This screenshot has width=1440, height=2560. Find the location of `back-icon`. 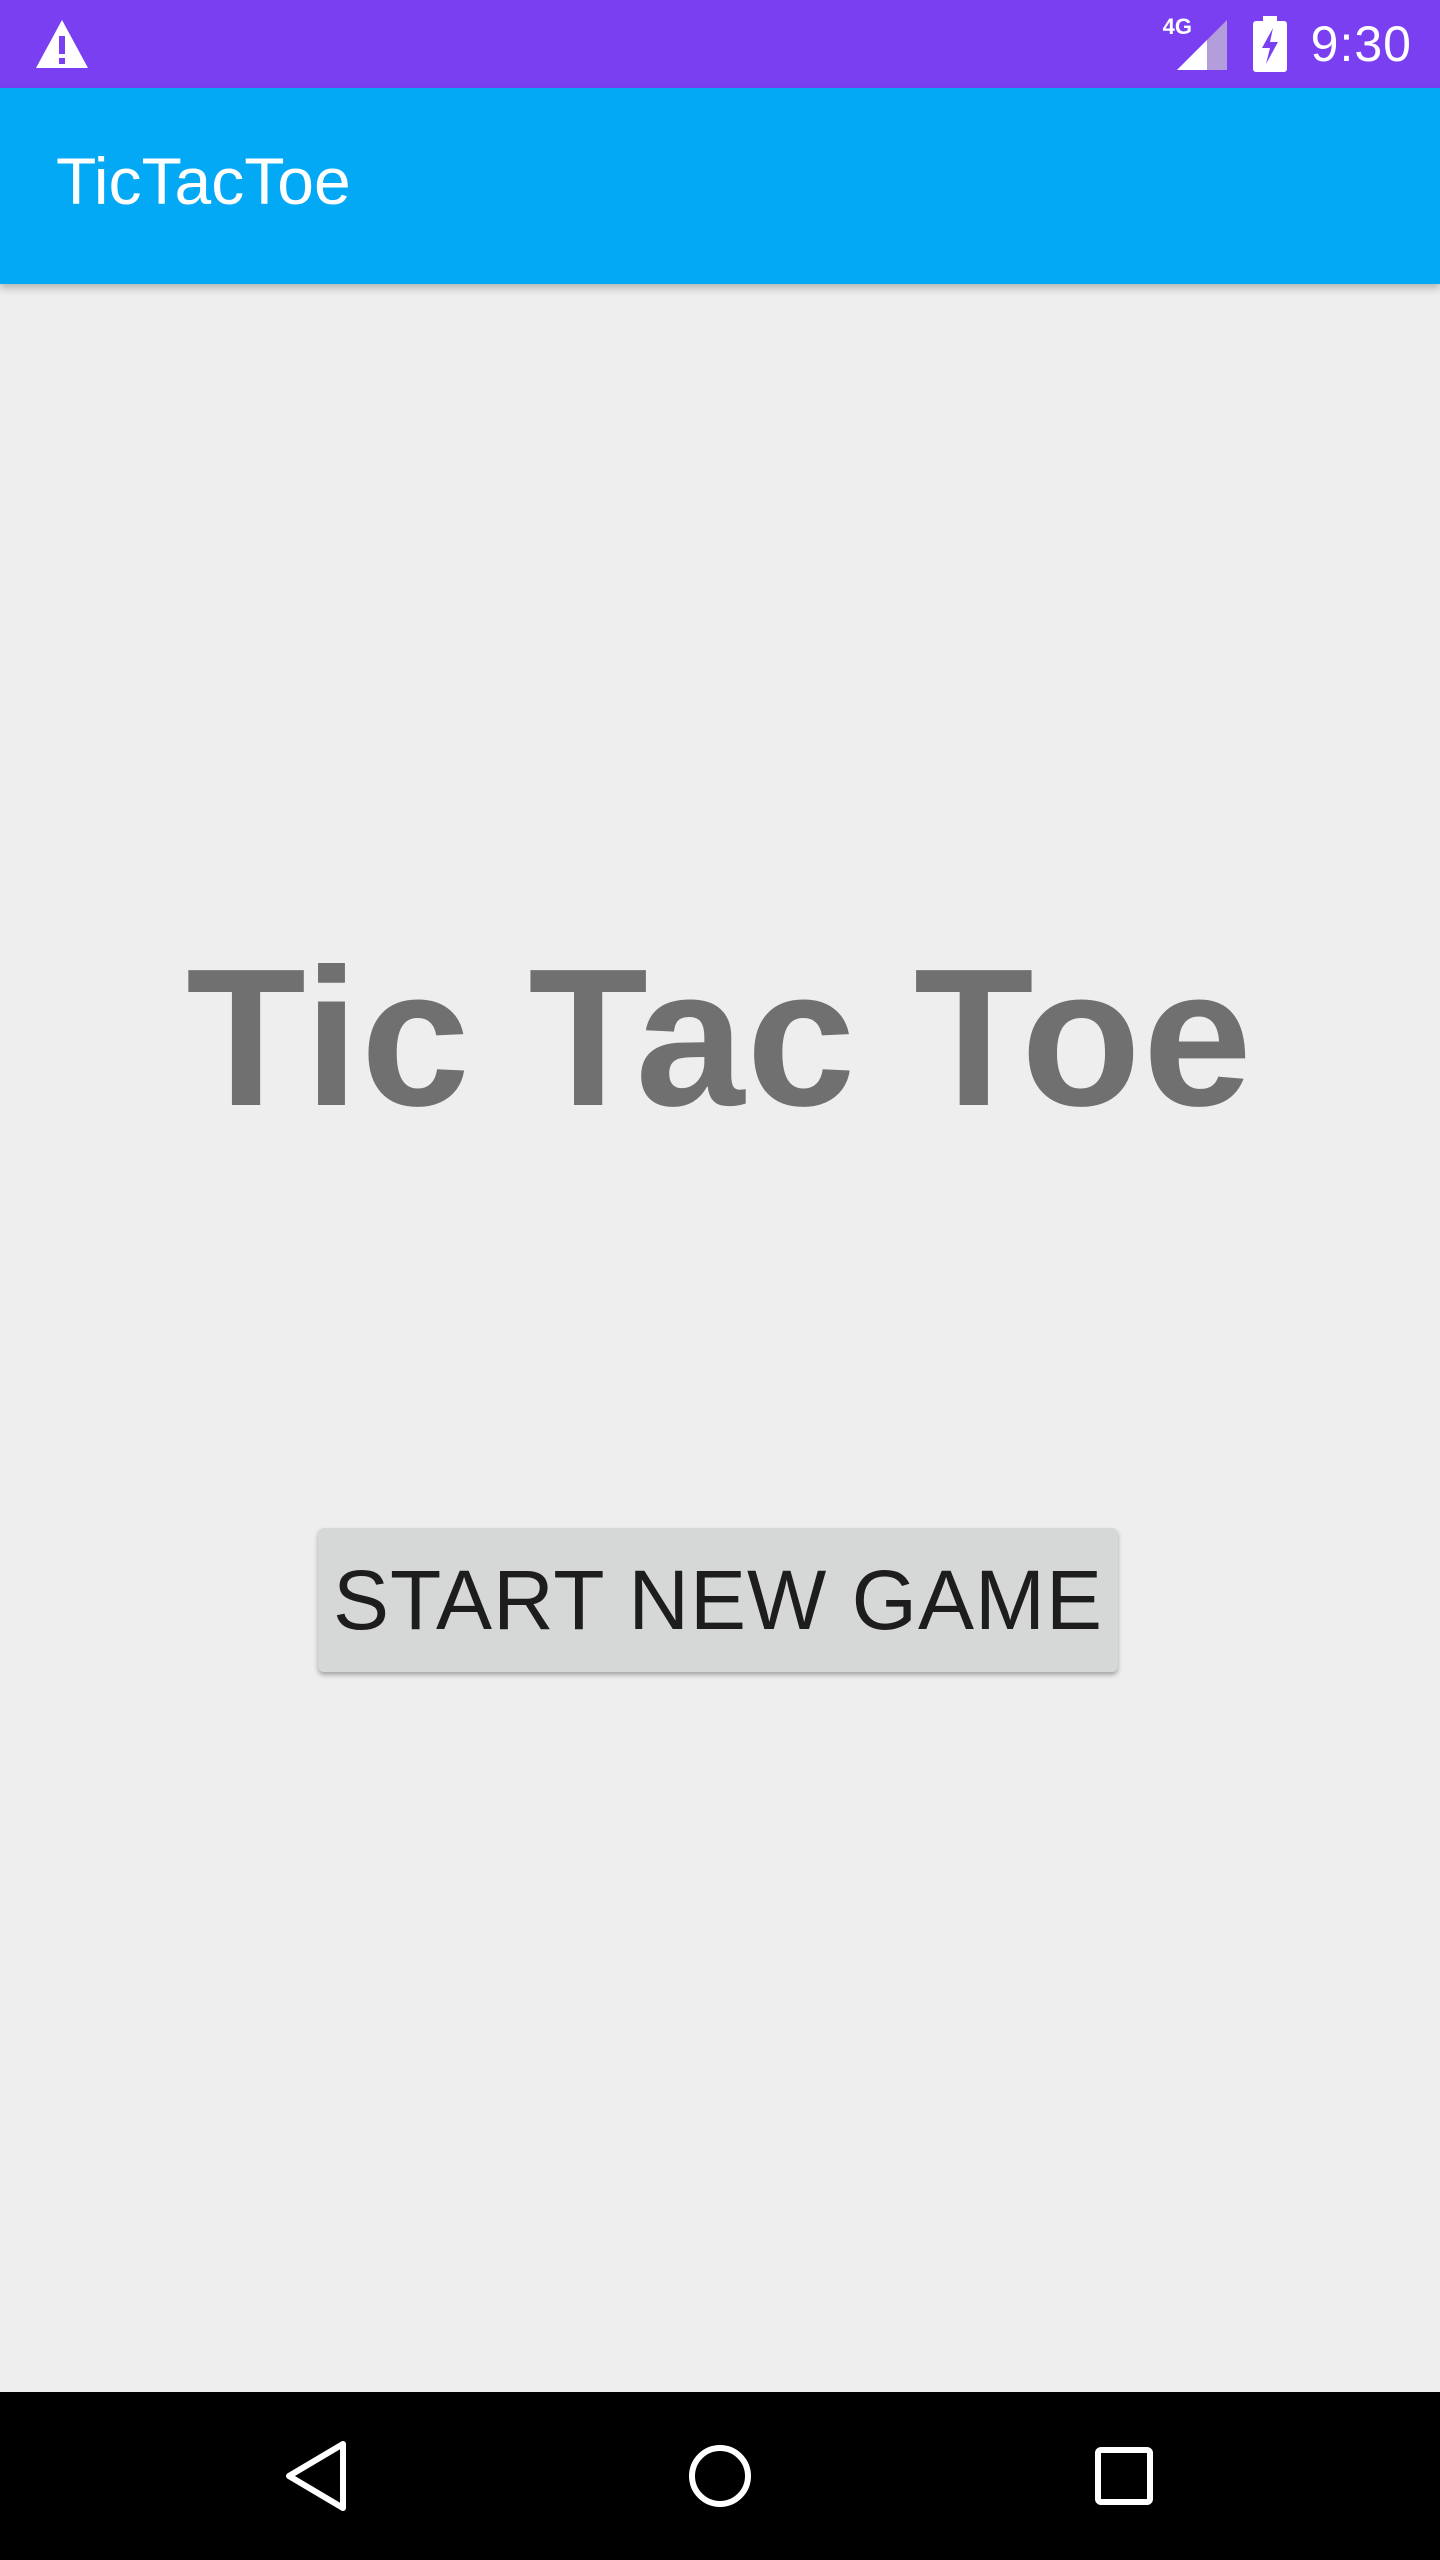

back-icon is located at coordinates (316, 2476).